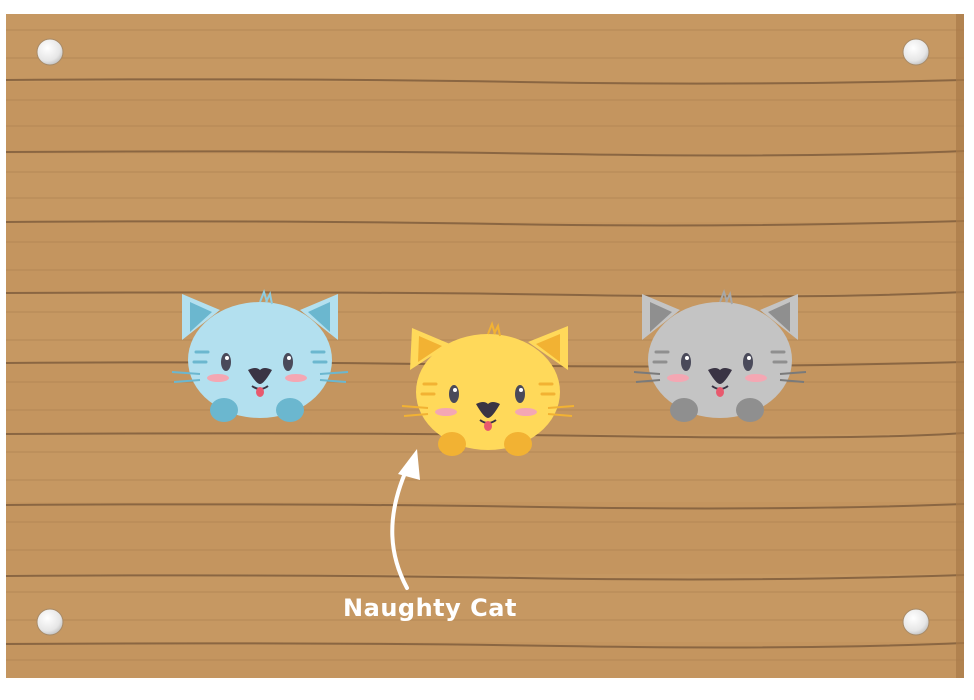 This screenshot has height=700, width=974. Describe the element at coordinates (50, 622) in the screenshot. I see `nail-bottom-left` at that location.